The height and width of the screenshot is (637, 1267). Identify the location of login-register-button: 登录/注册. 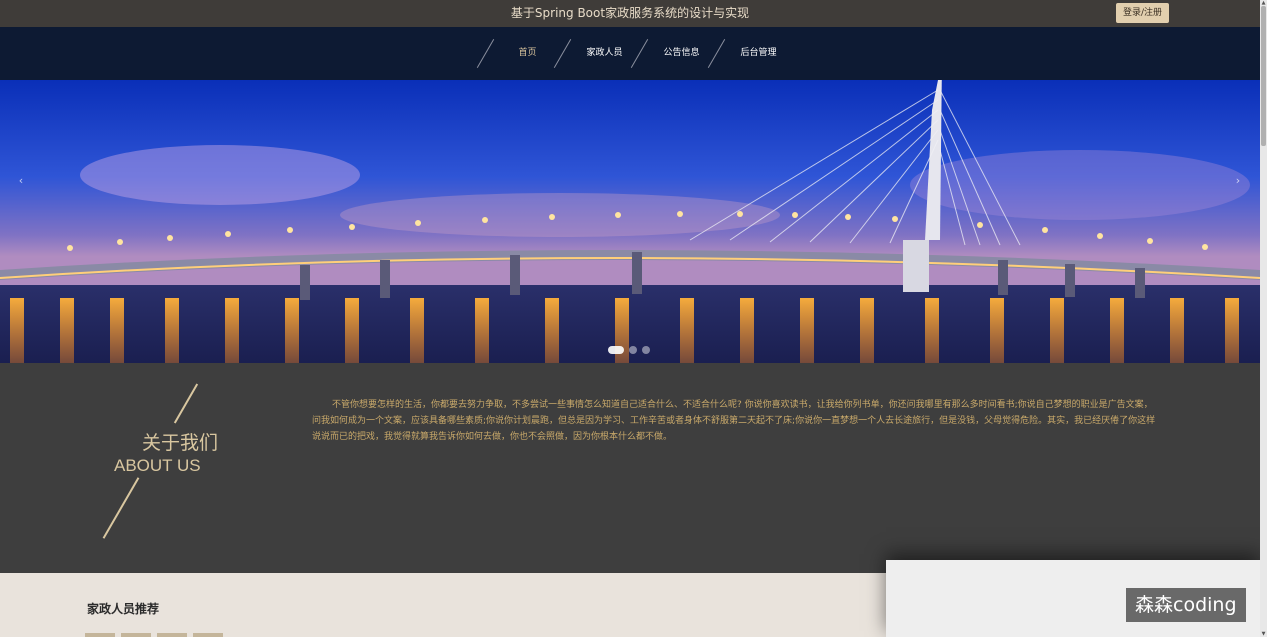
(1143, 13).